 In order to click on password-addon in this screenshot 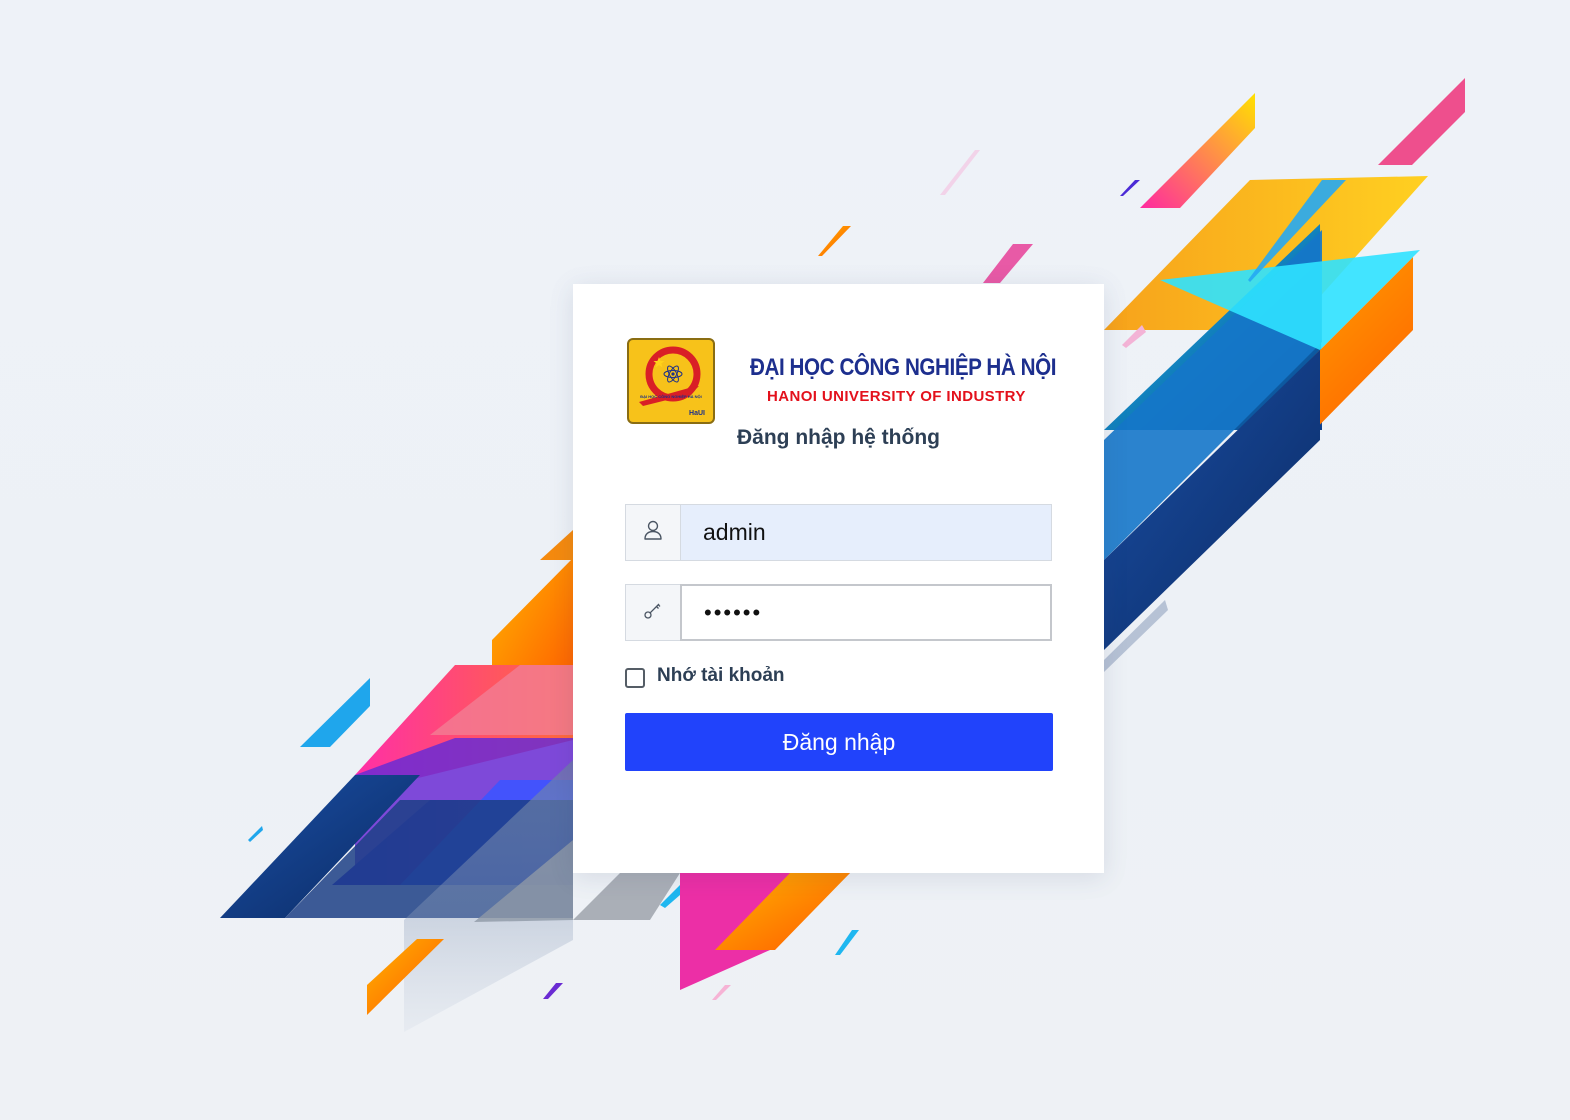, I will do `click(652, 612)`.